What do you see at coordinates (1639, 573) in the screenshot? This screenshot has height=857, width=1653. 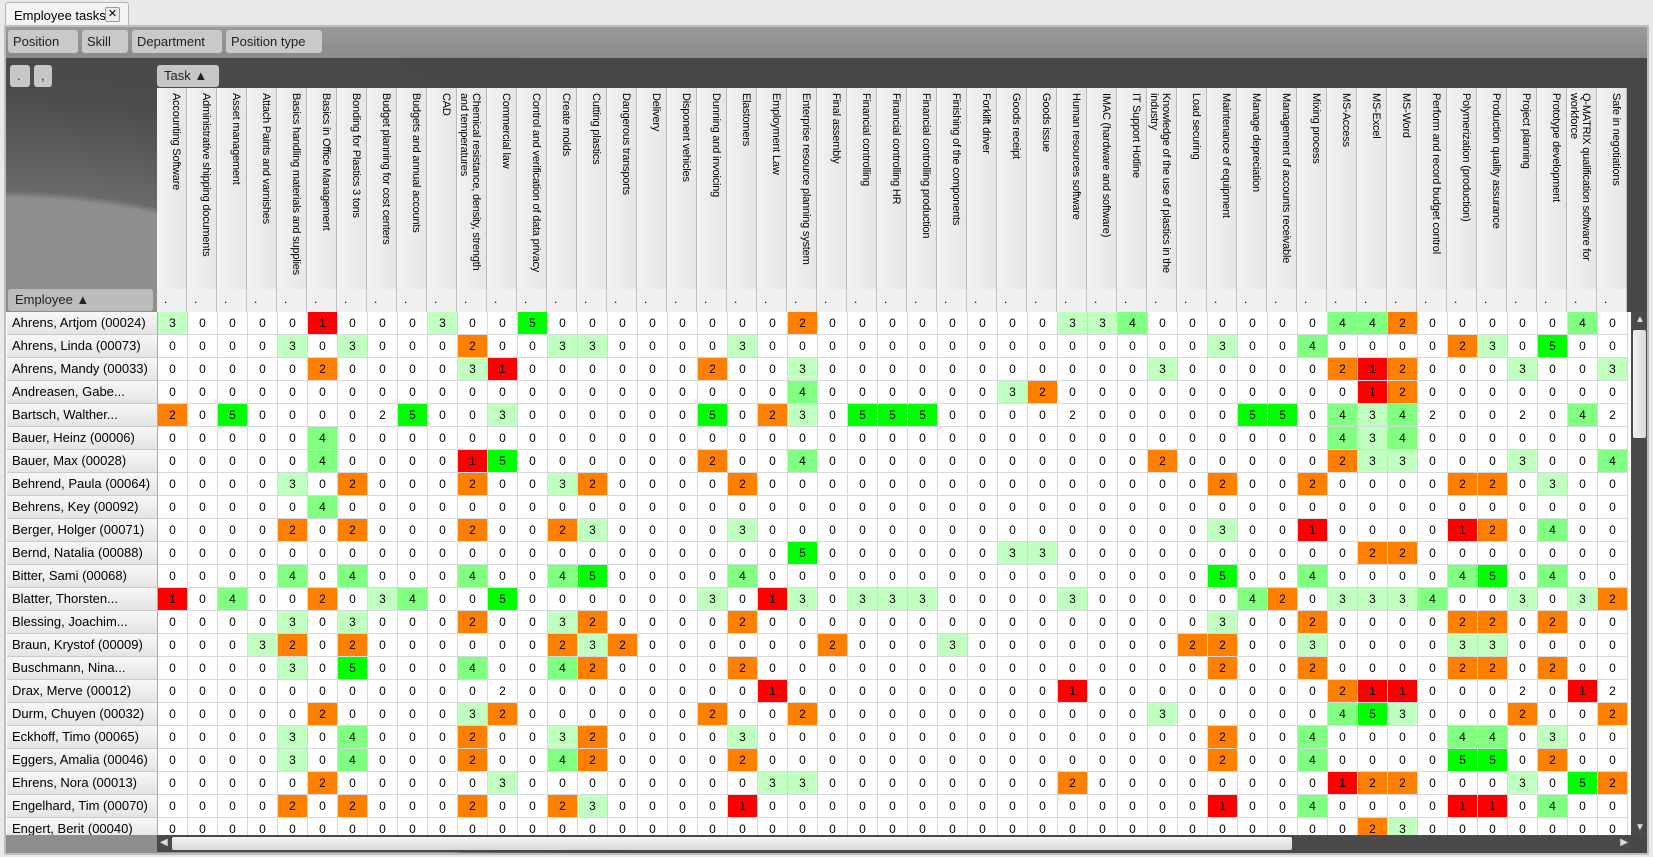 I see `vertical-scrollbar: ▲ ▼` at bounding box center [1639, 573].